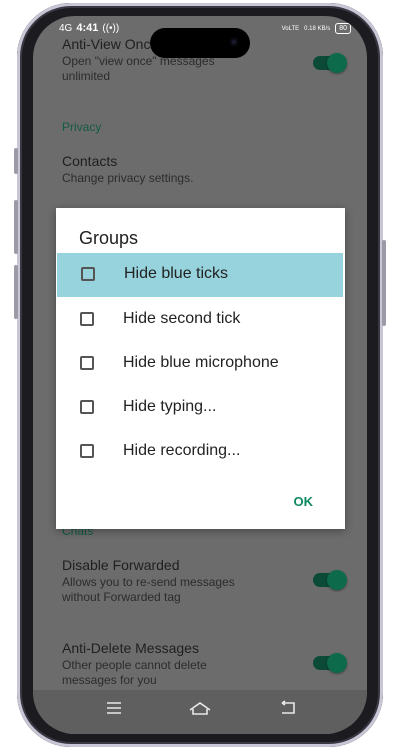 This screenshot has height=750, width=400. What do you see at coordinates (66, 28) in the screenshot?
I see `network-indicator: 4G` at bounding box center [66, 28].